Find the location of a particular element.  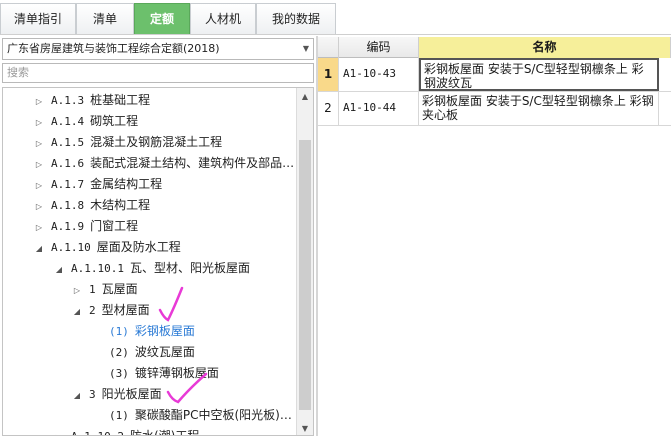

tab-bill: 清单 is located at coordinates (105, 18).